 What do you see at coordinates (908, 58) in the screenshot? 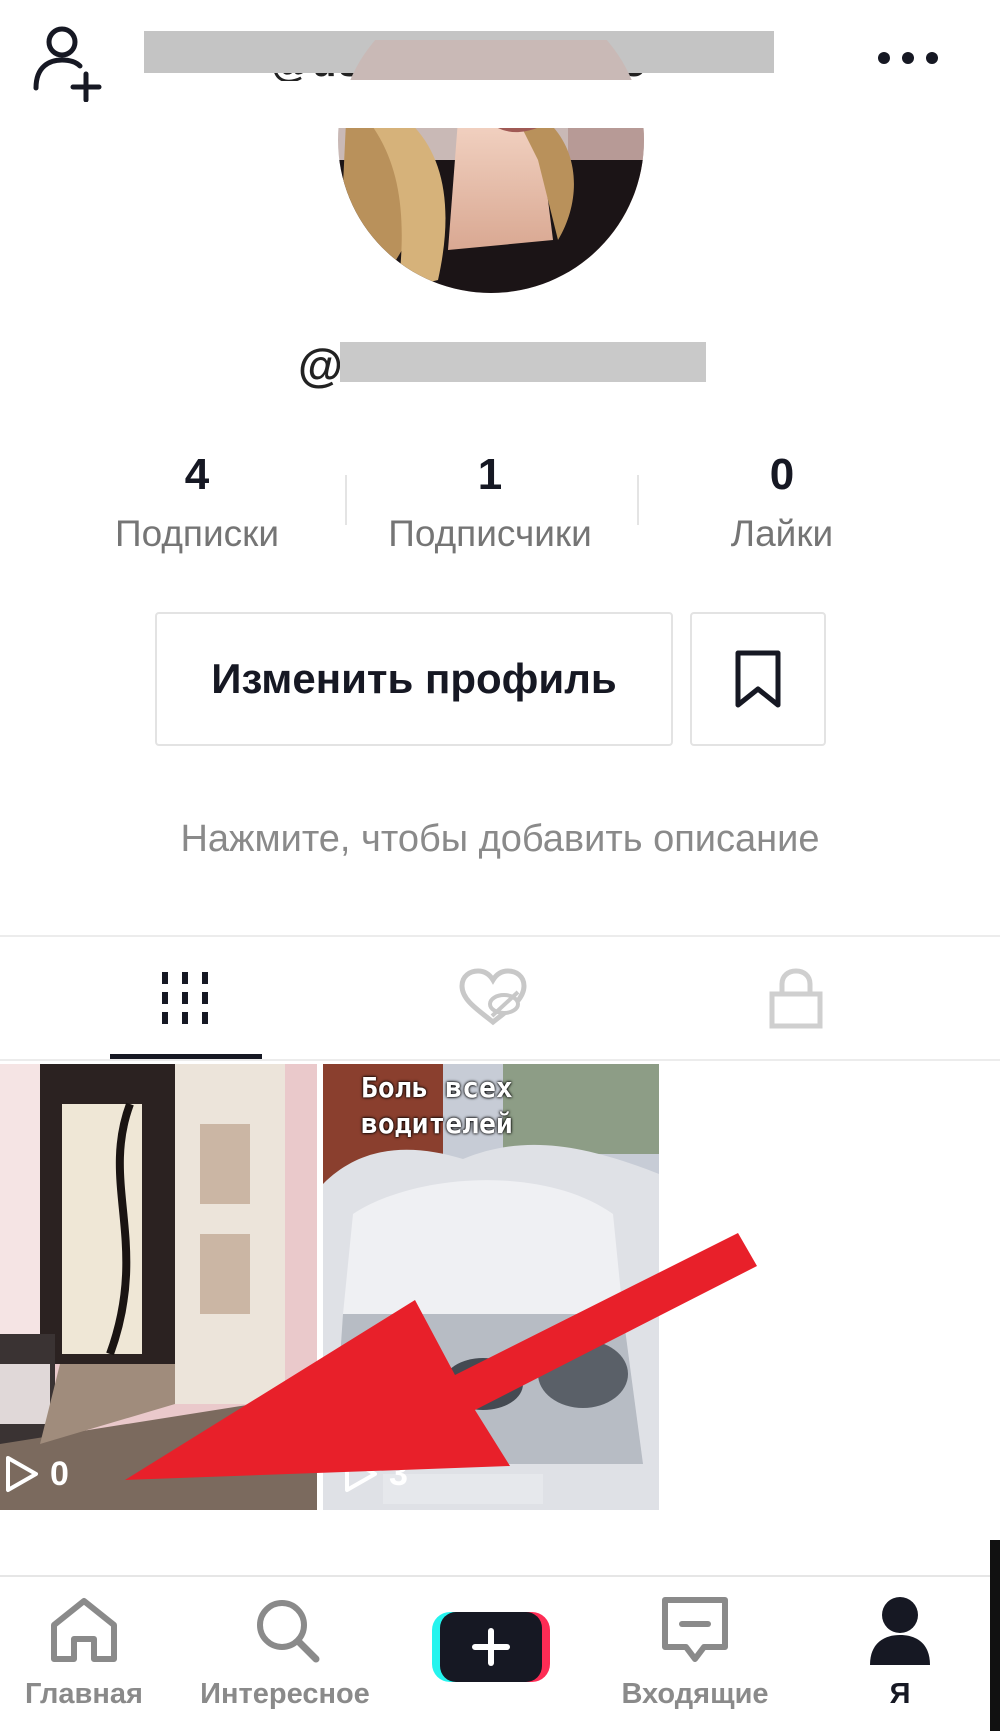
I see `more-dots-icon` at bounding box center [908, 58].